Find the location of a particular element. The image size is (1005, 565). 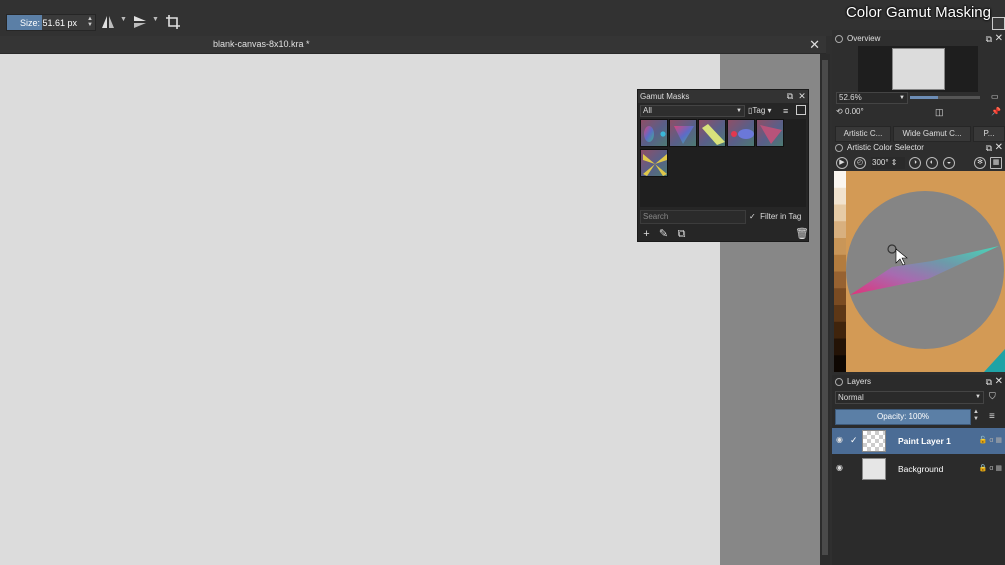

layer-name: Background is located at coordinates (920, 469).